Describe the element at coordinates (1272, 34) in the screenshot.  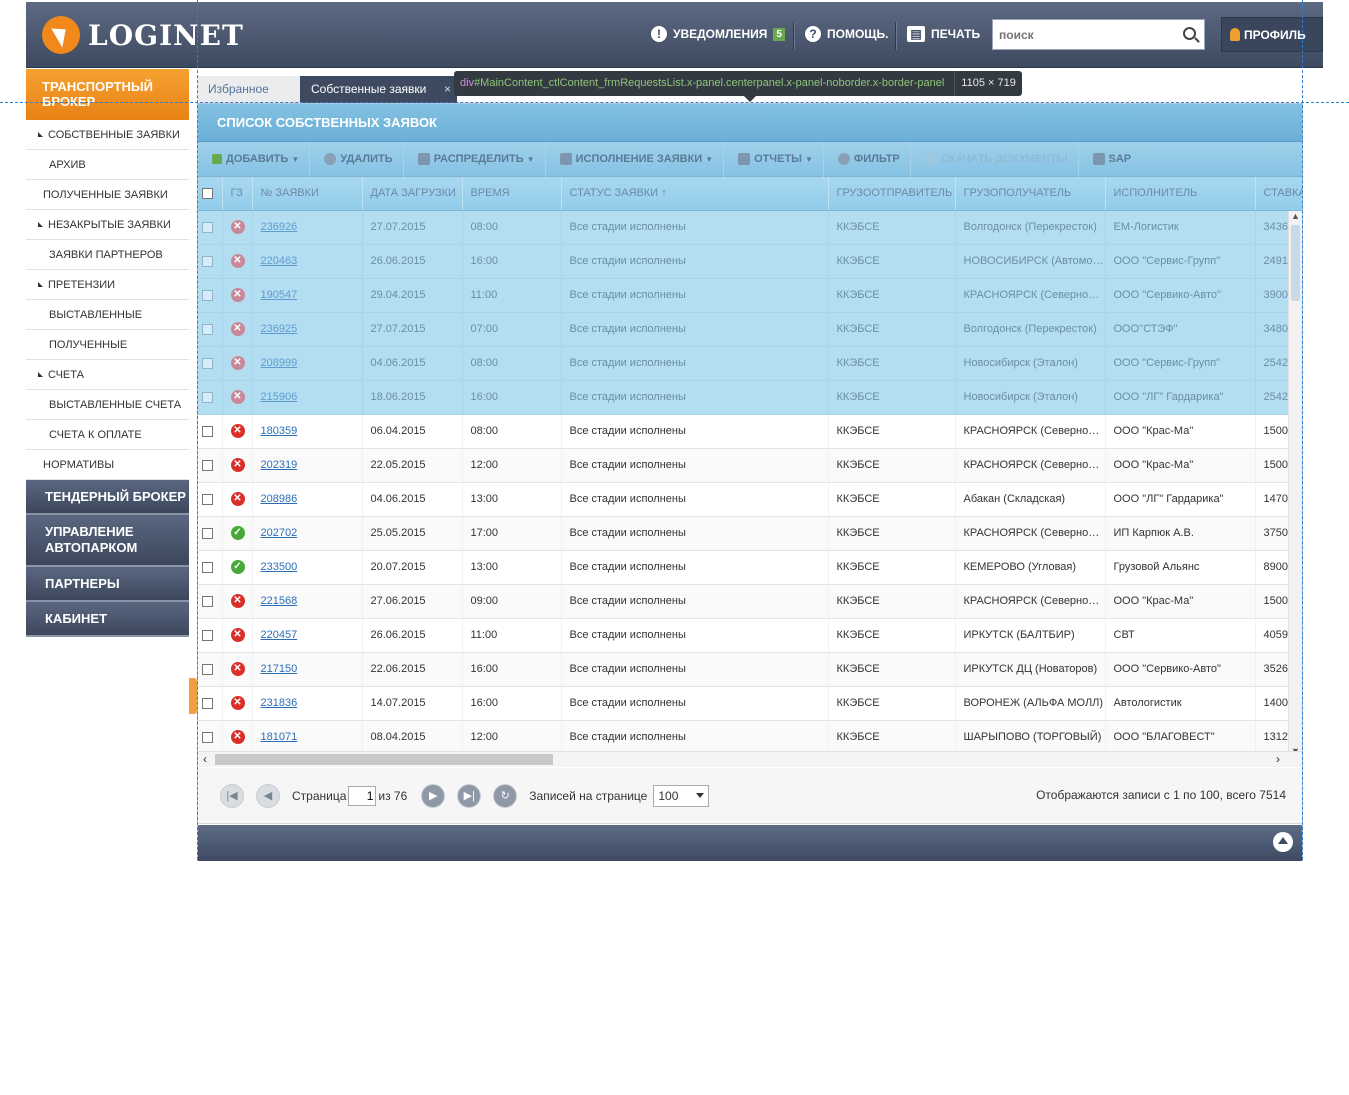
I see `profile-button: ПРОФИЛЬ` at that location.